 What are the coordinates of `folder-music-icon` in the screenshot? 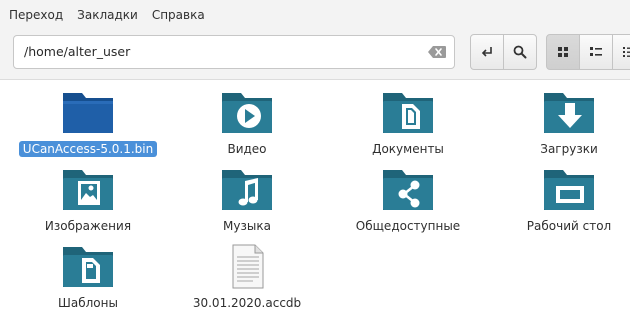 It's located at (247, 190).